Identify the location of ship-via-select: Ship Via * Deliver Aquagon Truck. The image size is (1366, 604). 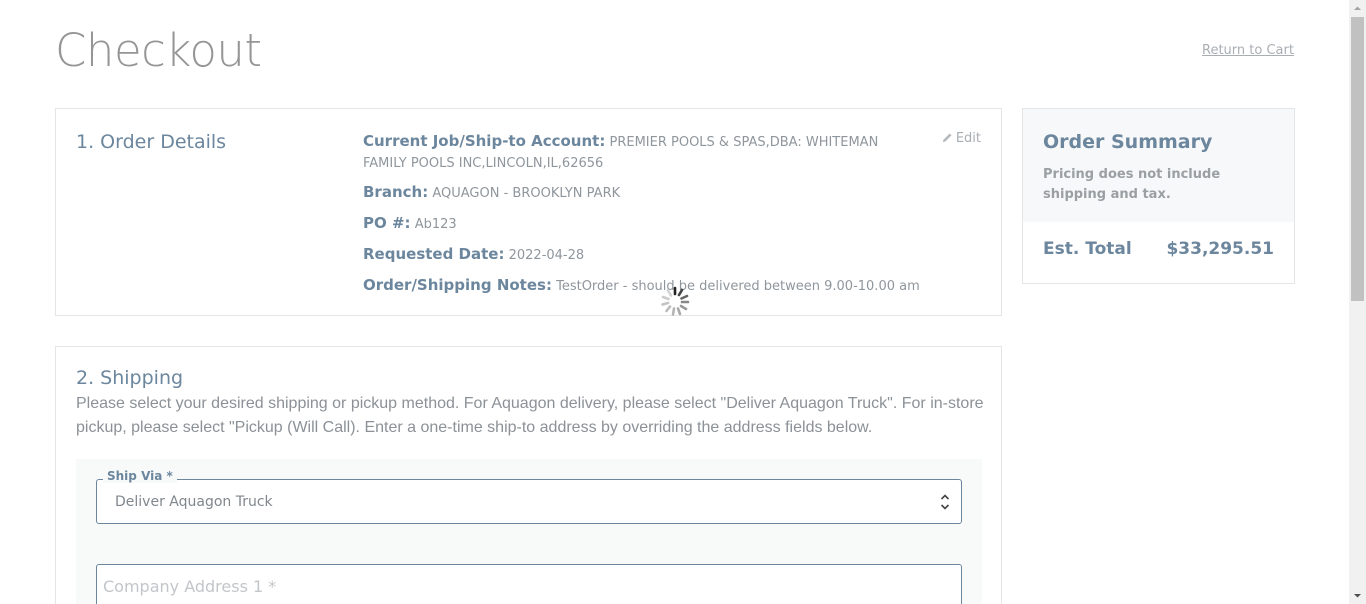
(529, 496).